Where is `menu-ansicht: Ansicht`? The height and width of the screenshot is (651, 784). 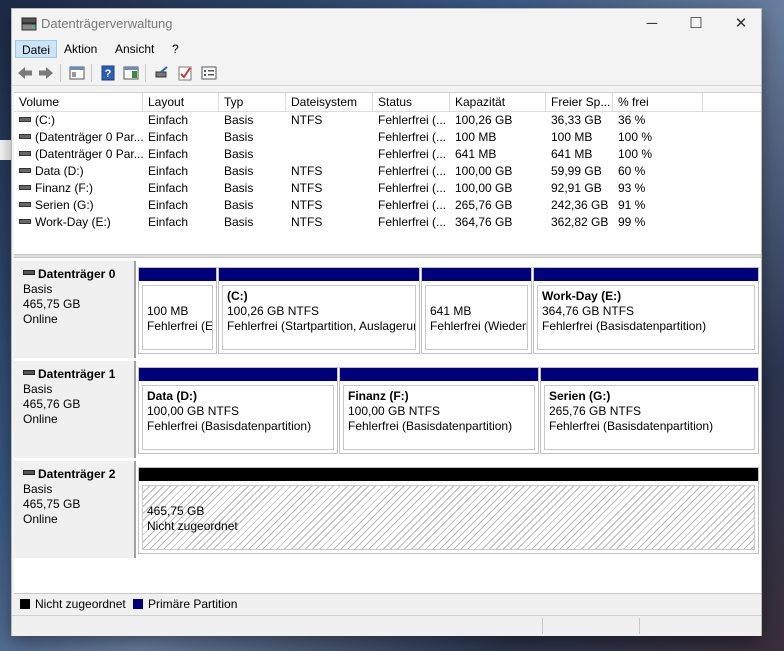 menu-ansicht: Ansicht is located at coordinates (134, 49).